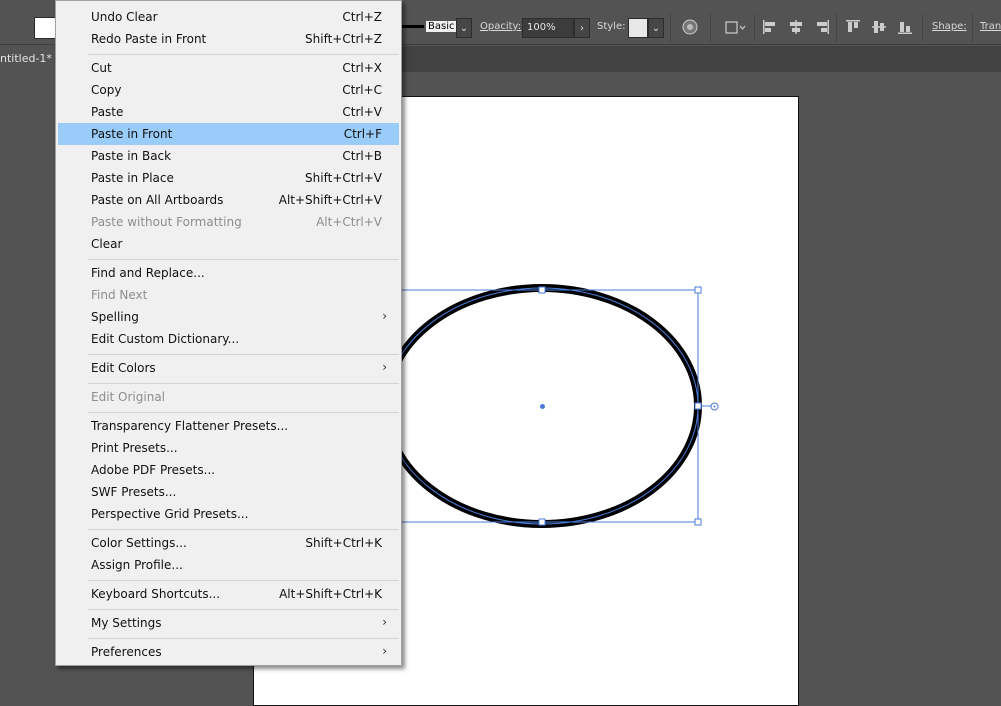 Image resolution: width=1001 pixels, height=706 pixels. I want to click on top-center-handle, so click(542, 290).